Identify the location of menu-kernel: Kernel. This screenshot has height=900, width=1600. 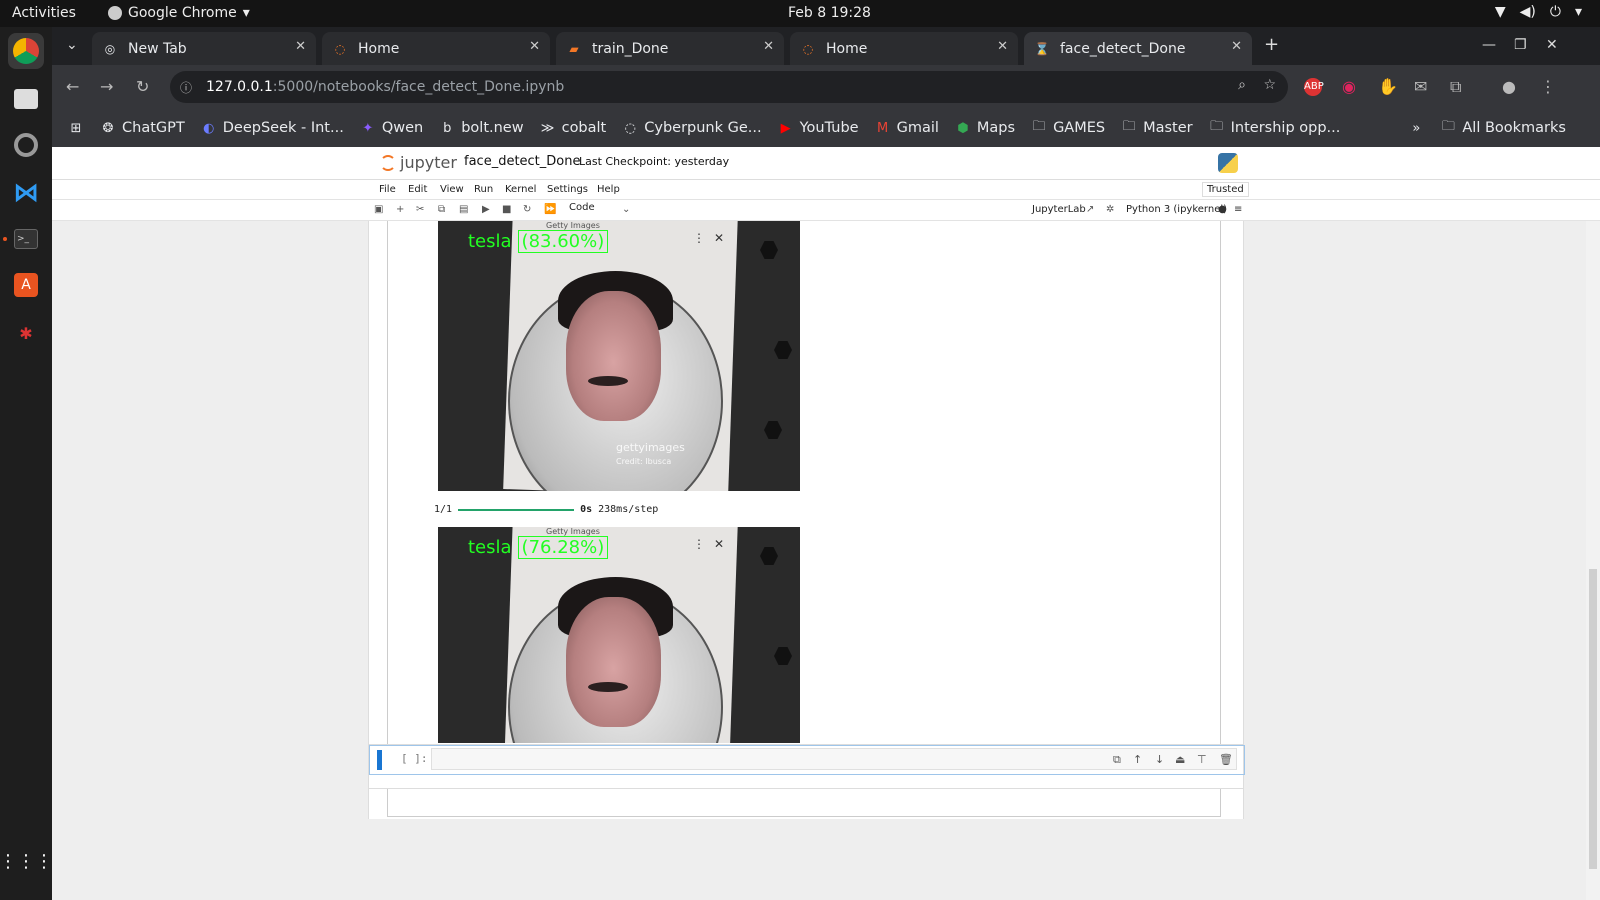
(520, 189).